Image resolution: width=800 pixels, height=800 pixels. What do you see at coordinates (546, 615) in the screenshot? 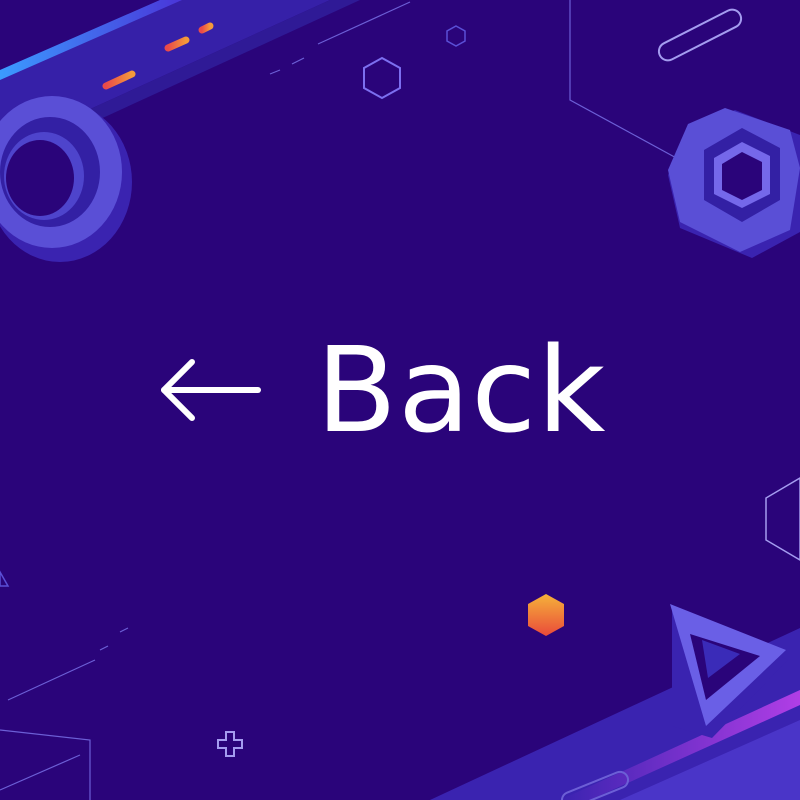
I see `orange-hexagon` at bounding box center [546, 615].